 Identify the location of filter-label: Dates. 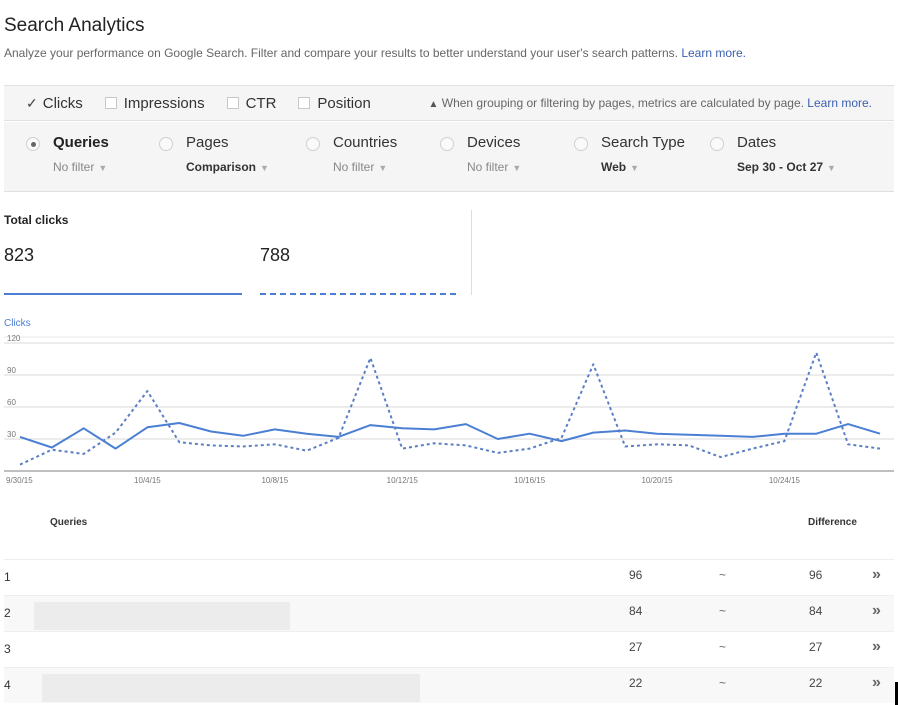
(757, 142).